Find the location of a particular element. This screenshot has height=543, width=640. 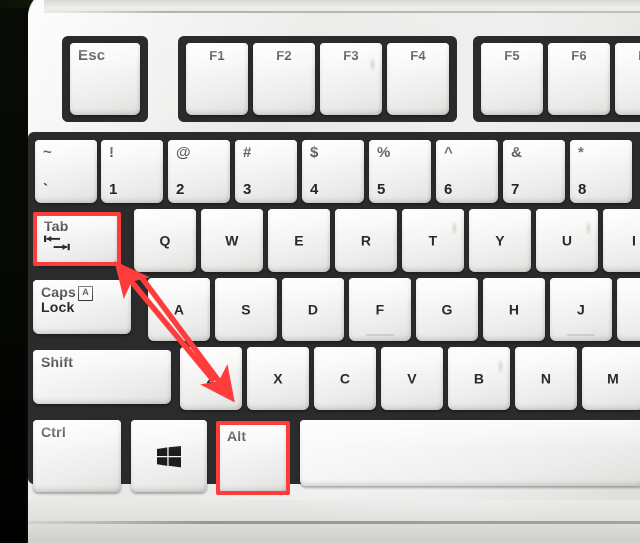

key-e: E is located at coordinates (299, 240).